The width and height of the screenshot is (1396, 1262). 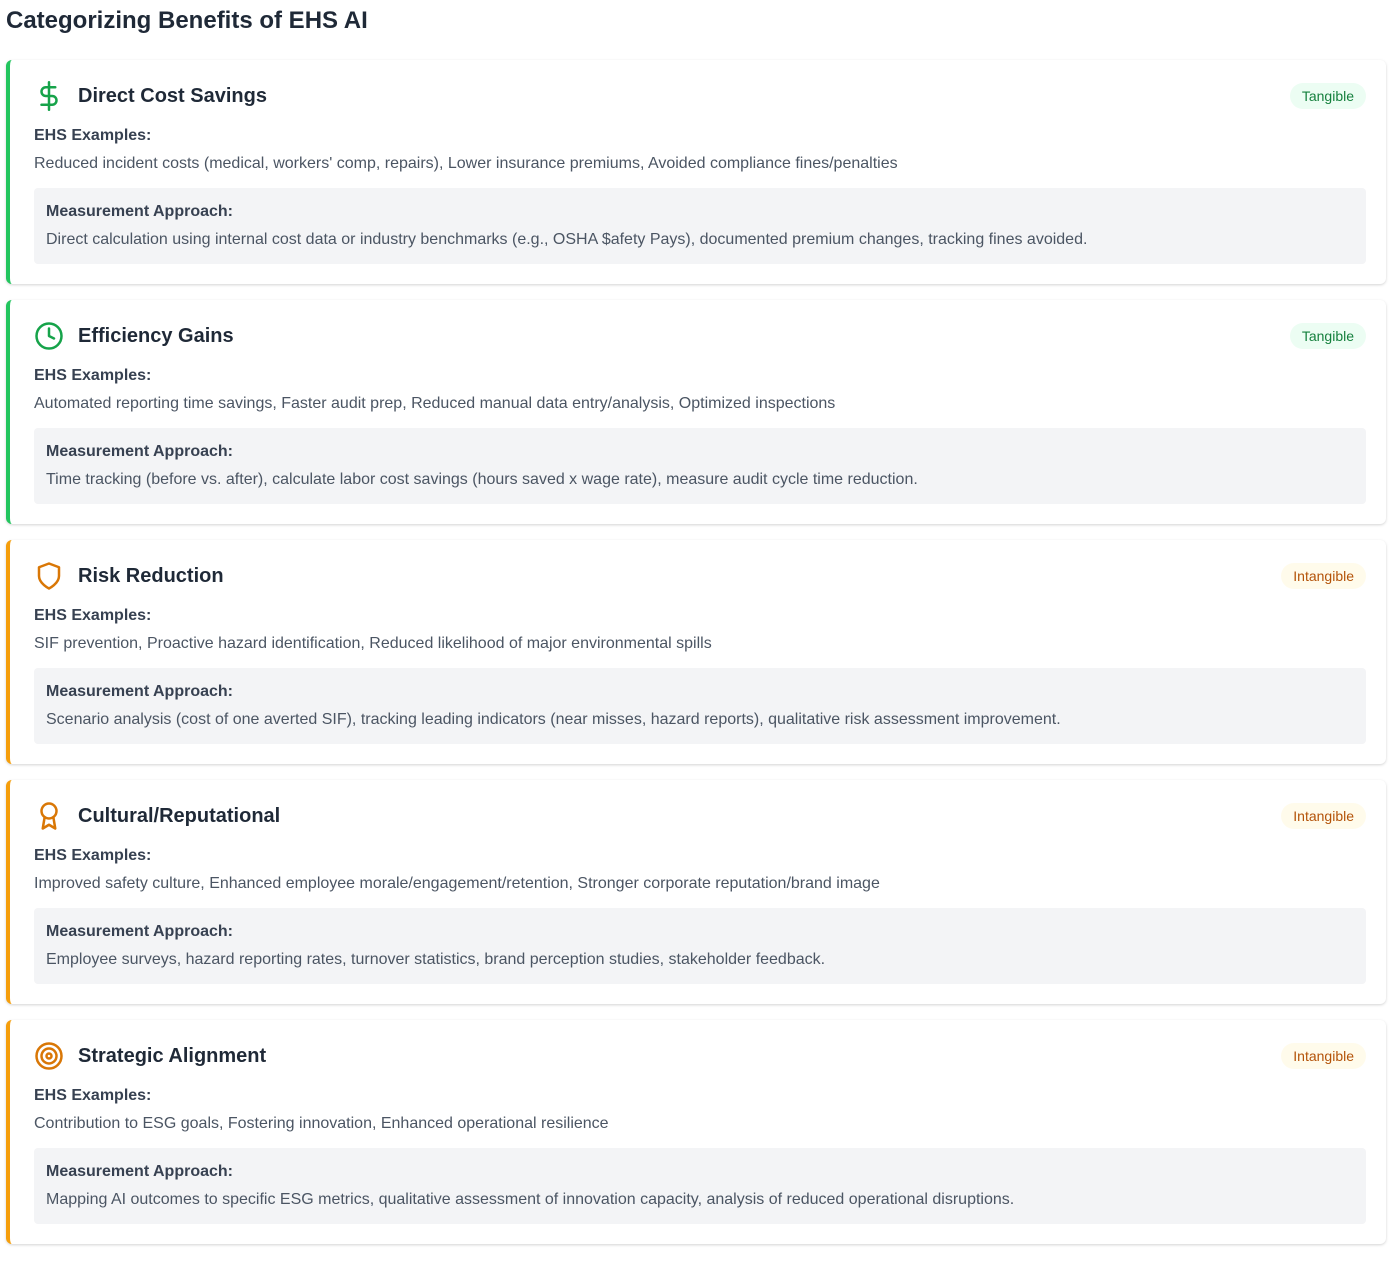 What do you see at coordinates (187, 20) in the screenshot?
I see `page-title: Categorizing Benefits of EHS AI` at bounding box center [187, 20].